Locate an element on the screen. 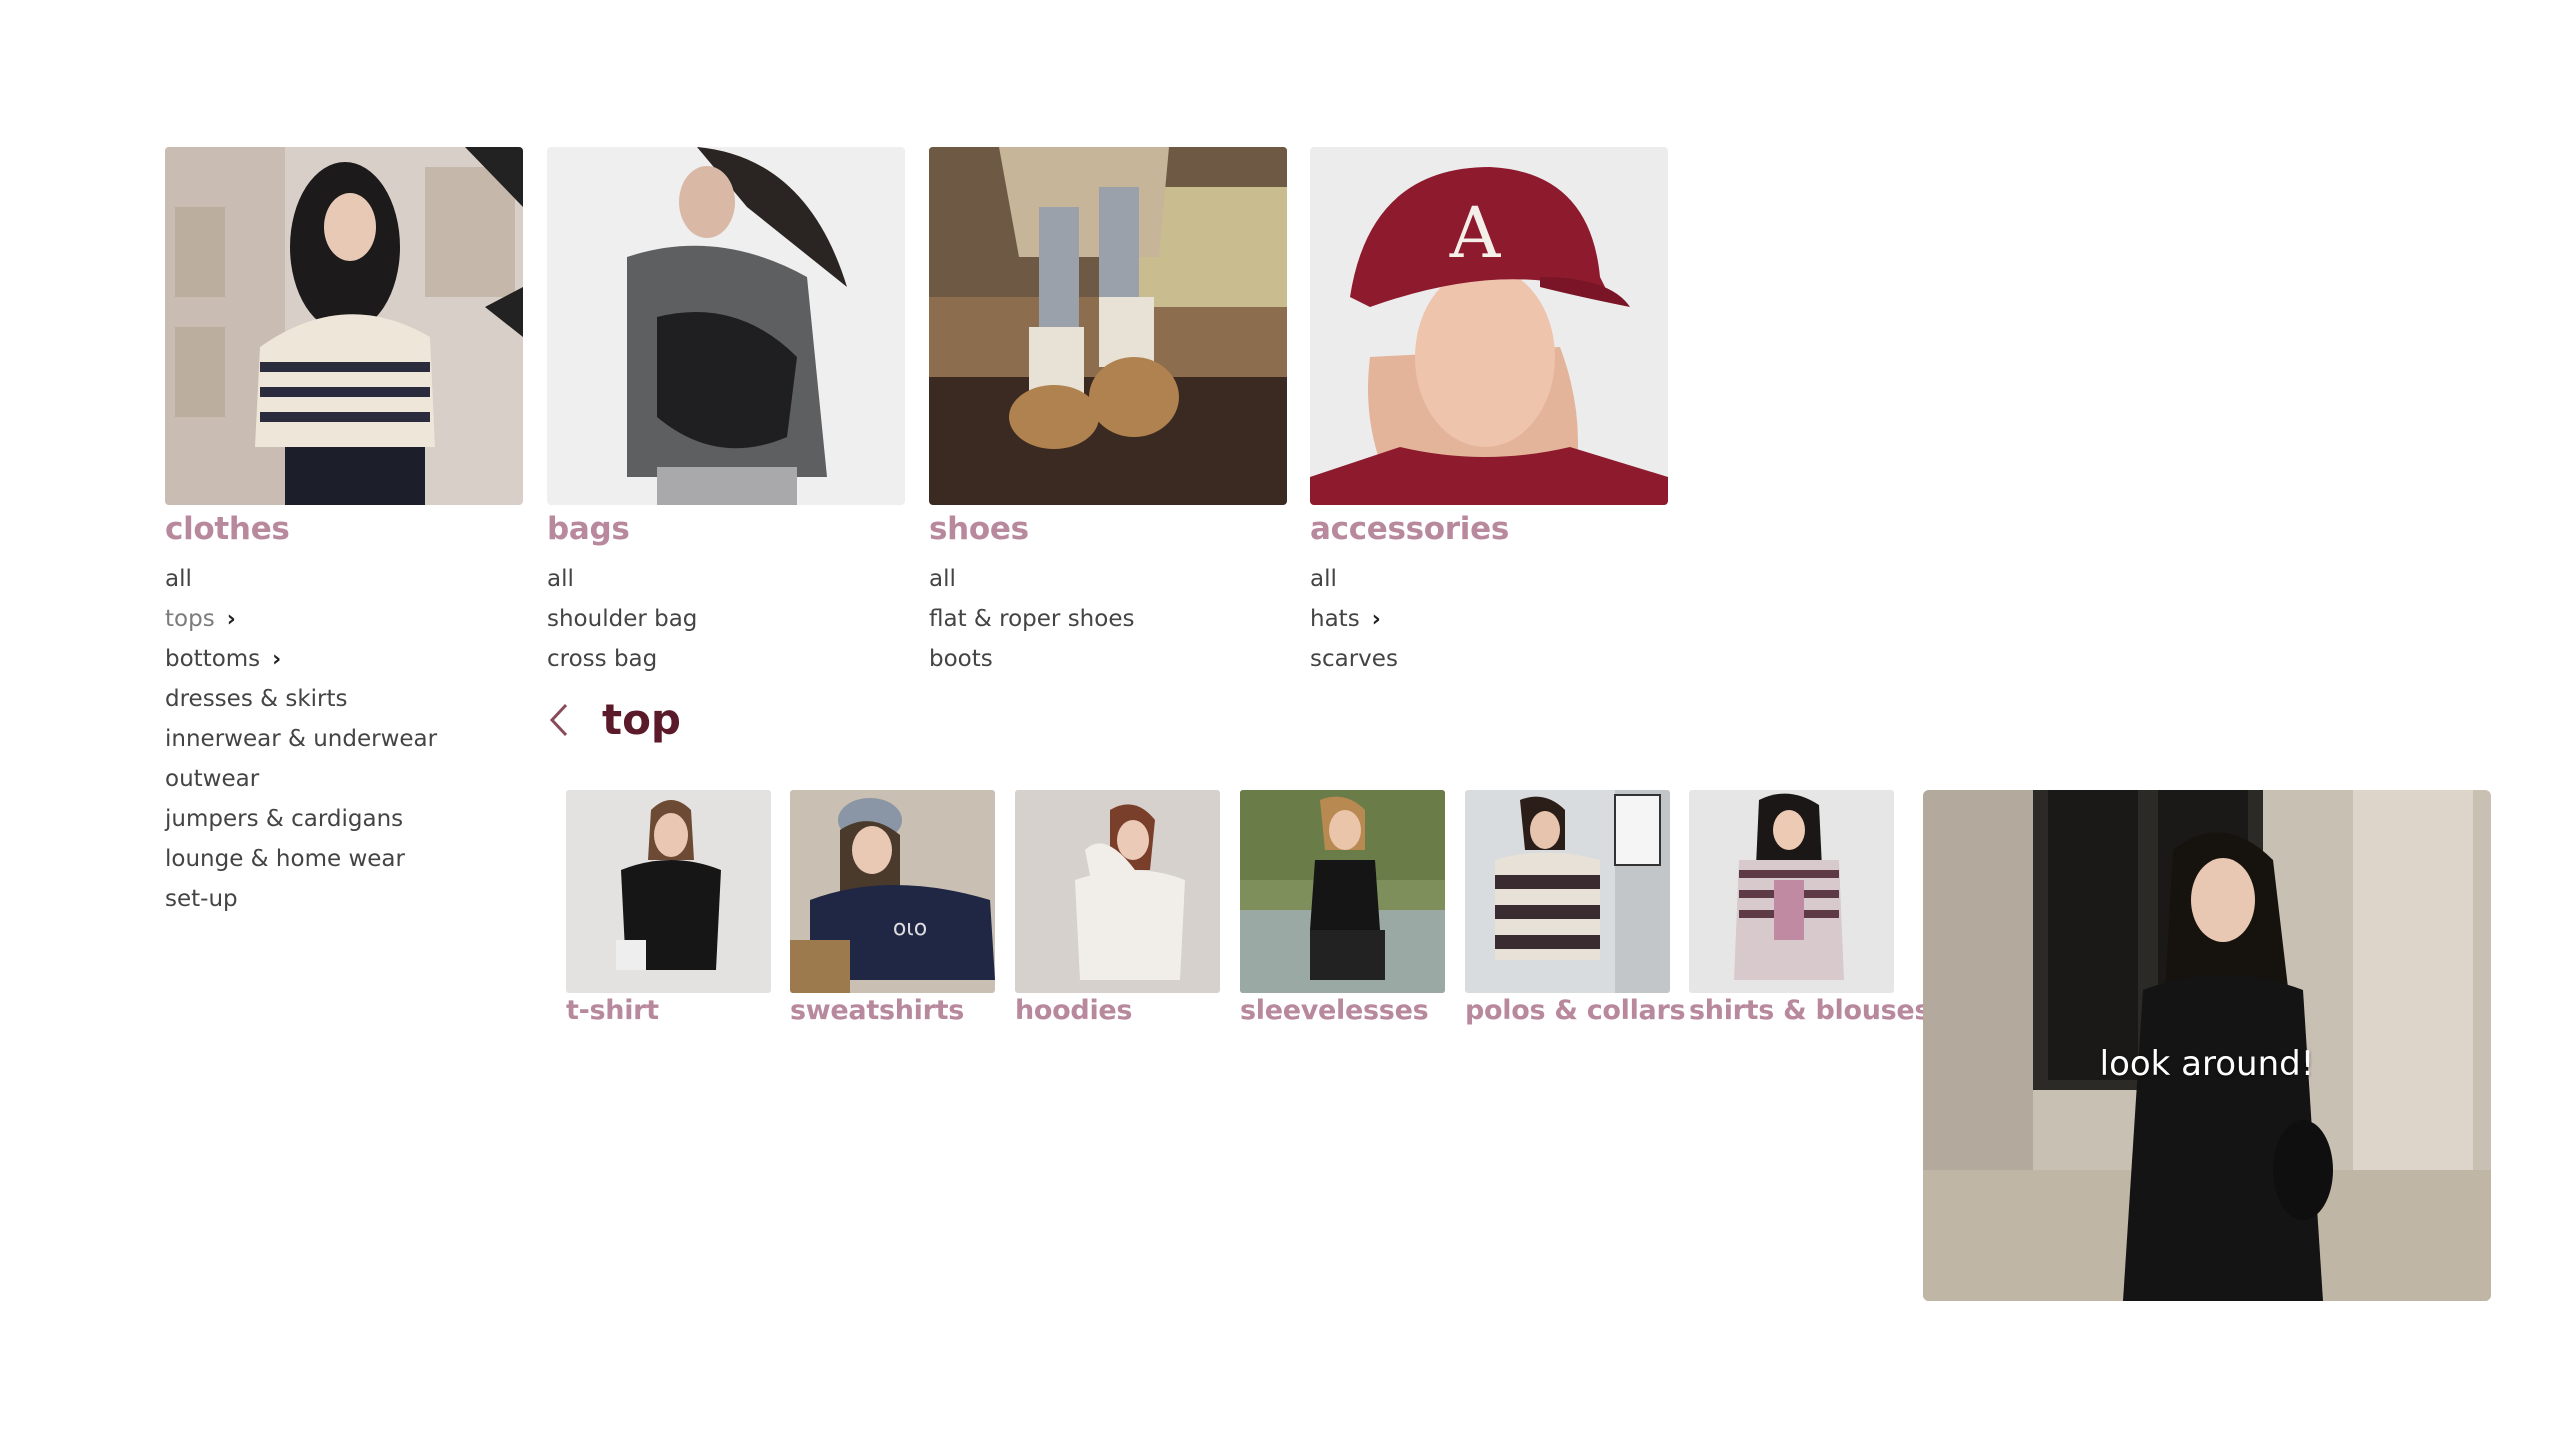 The image size is (2560, 1440). category-list: all shoulder bag cross bag is located at coordinates (726, 619).